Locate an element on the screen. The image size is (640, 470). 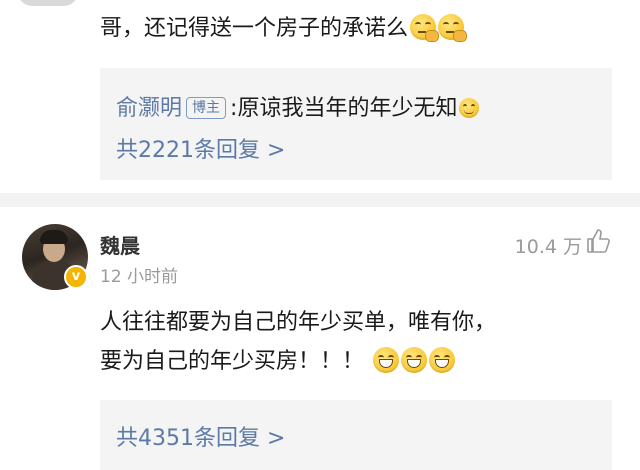
reply-text: 原谅我当年的年少无知 is located at coordinates (347, 108).